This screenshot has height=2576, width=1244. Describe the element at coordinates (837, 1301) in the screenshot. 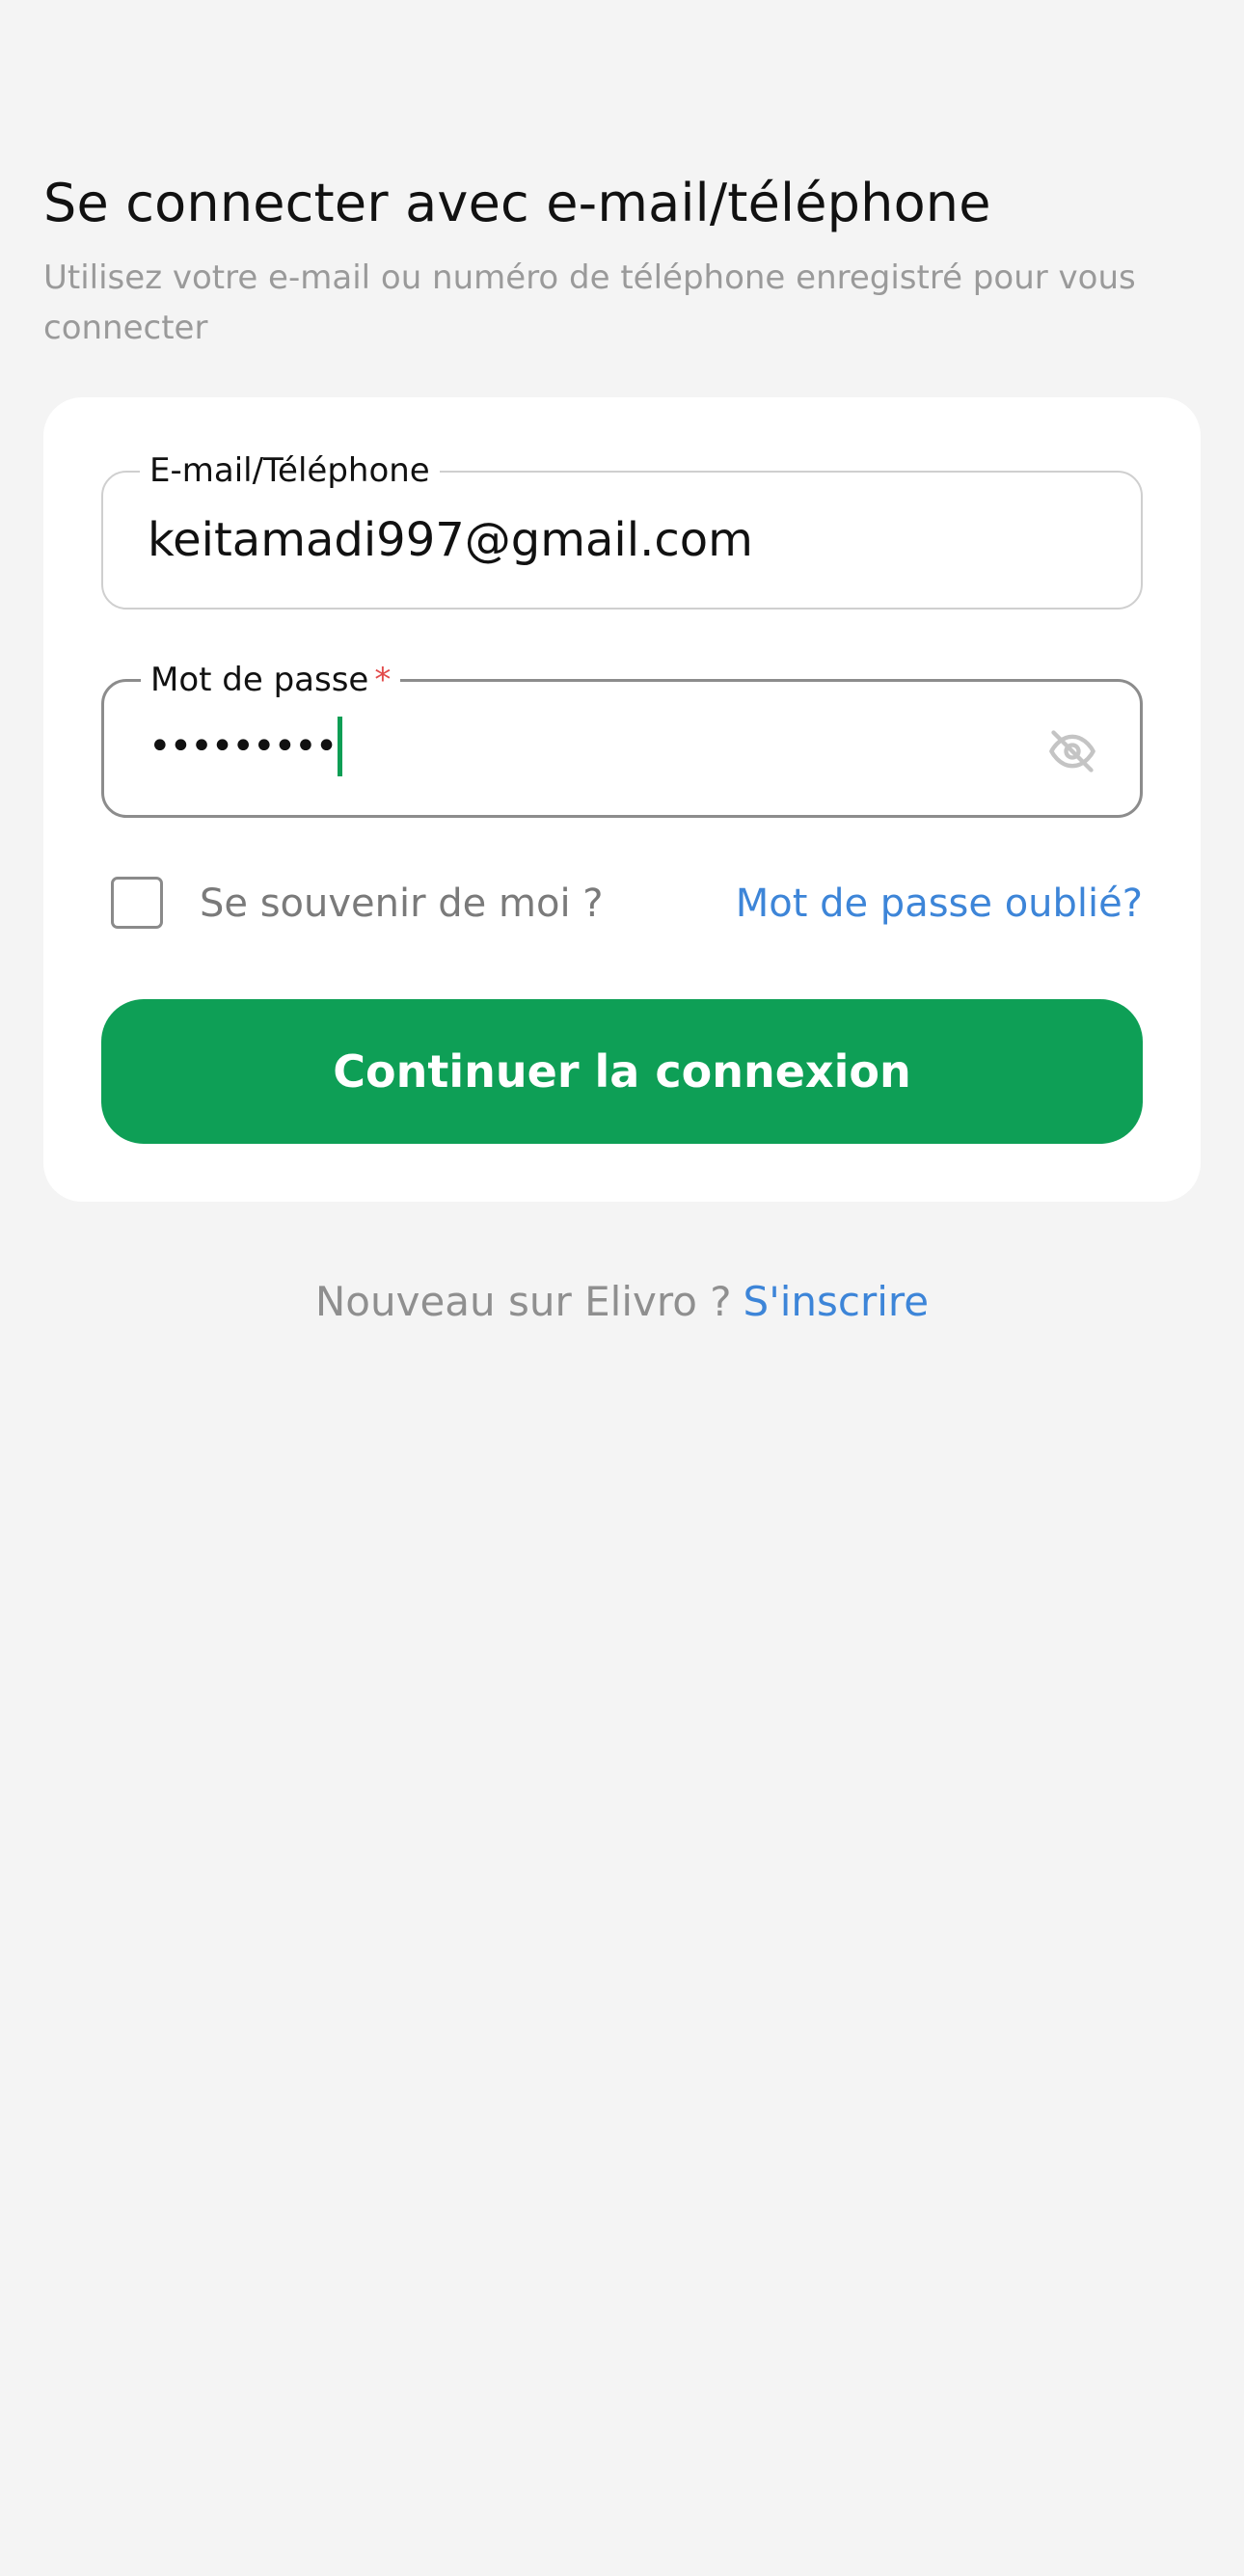

I see `signup-link: S'inscrire` at that location.